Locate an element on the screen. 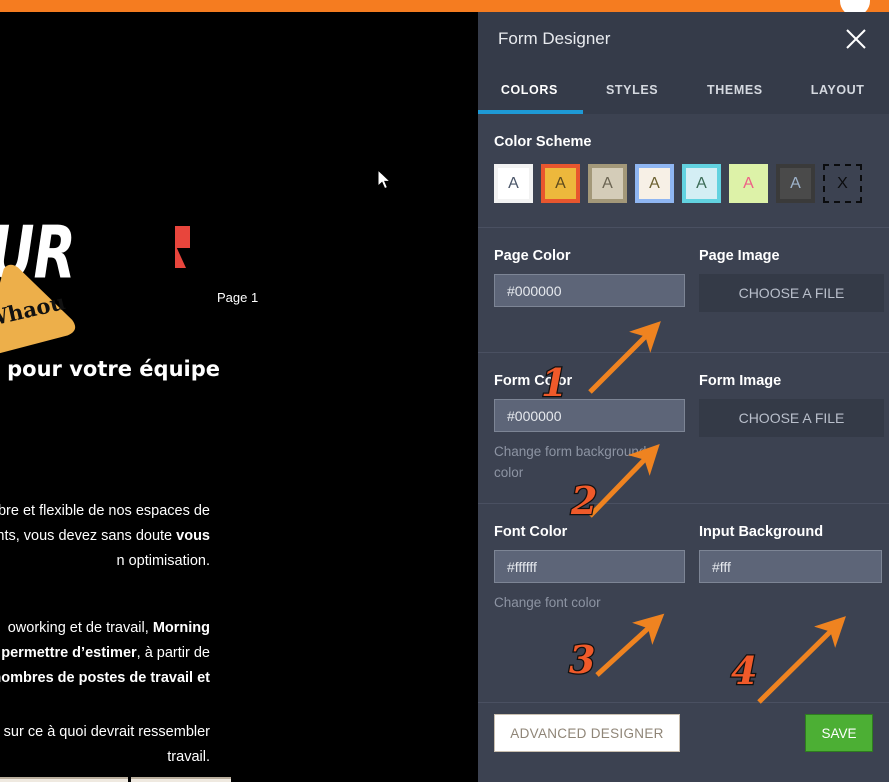 Image resolution: width=889 pixels, height=782 pixels. page-color-group: Page Color is located at coordinates (591, 280).